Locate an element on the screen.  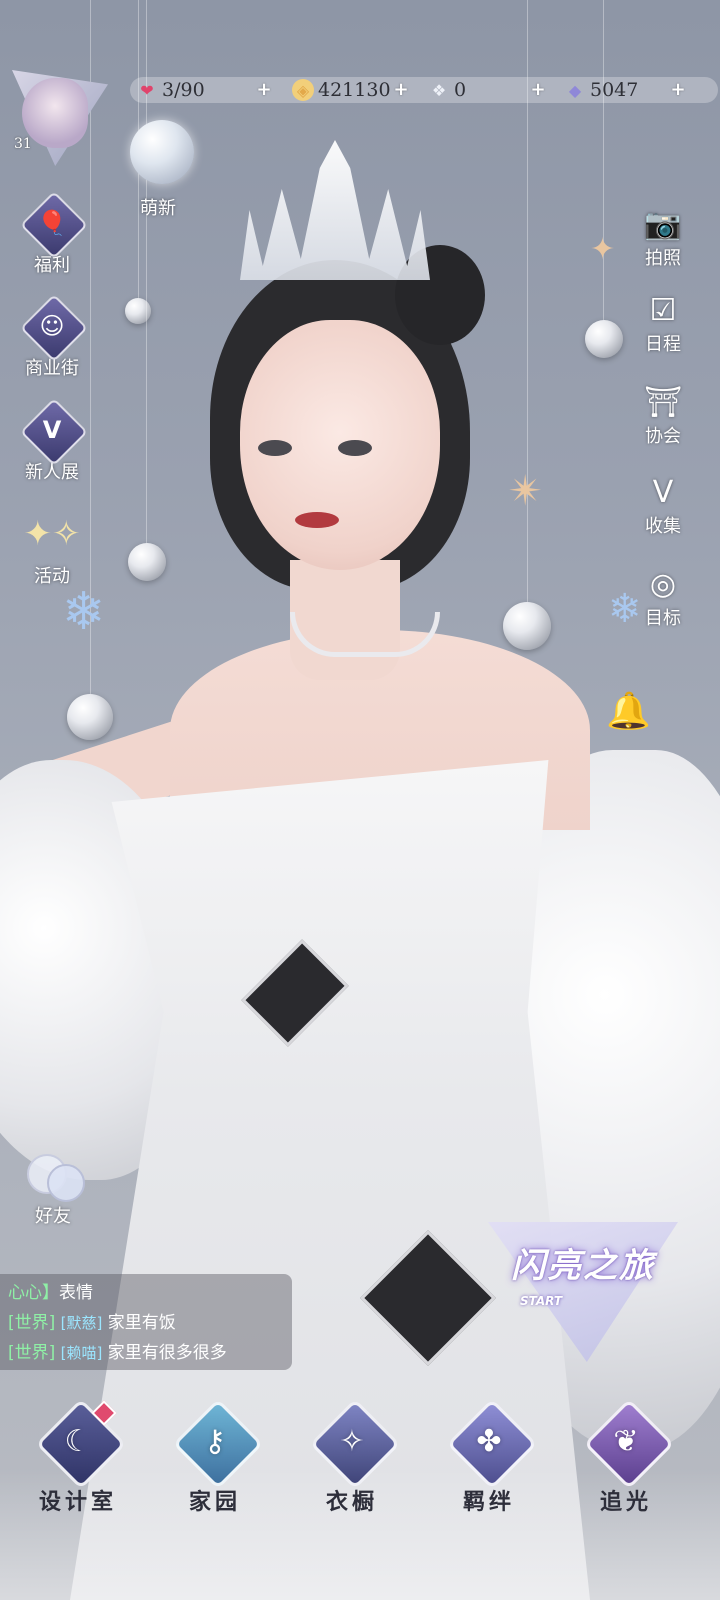
nav-design-room: ☾ 设计室 is located at coordinates (78, 1457).